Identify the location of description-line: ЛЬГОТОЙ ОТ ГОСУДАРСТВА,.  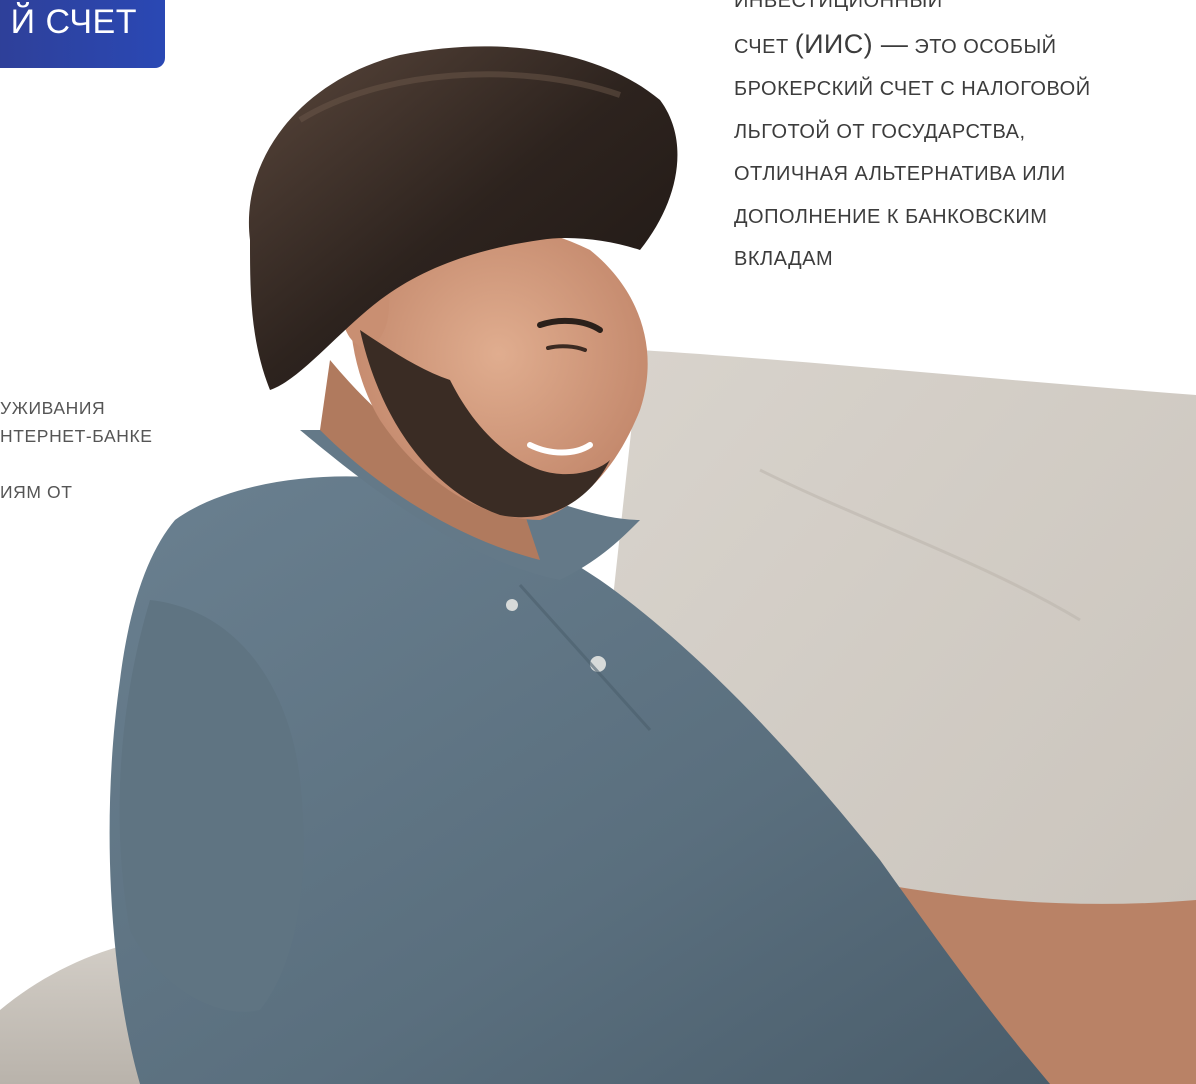
(880, 131).